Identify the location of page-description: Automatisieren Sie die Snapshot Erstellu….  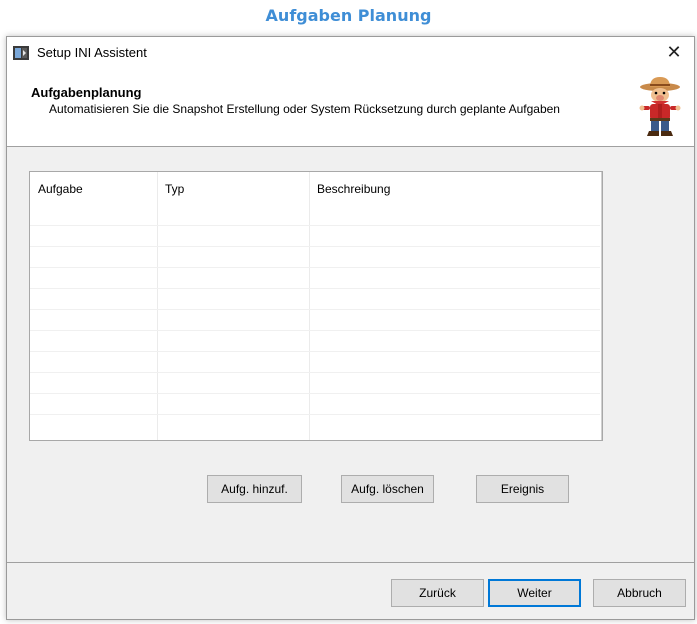
(304, 109).